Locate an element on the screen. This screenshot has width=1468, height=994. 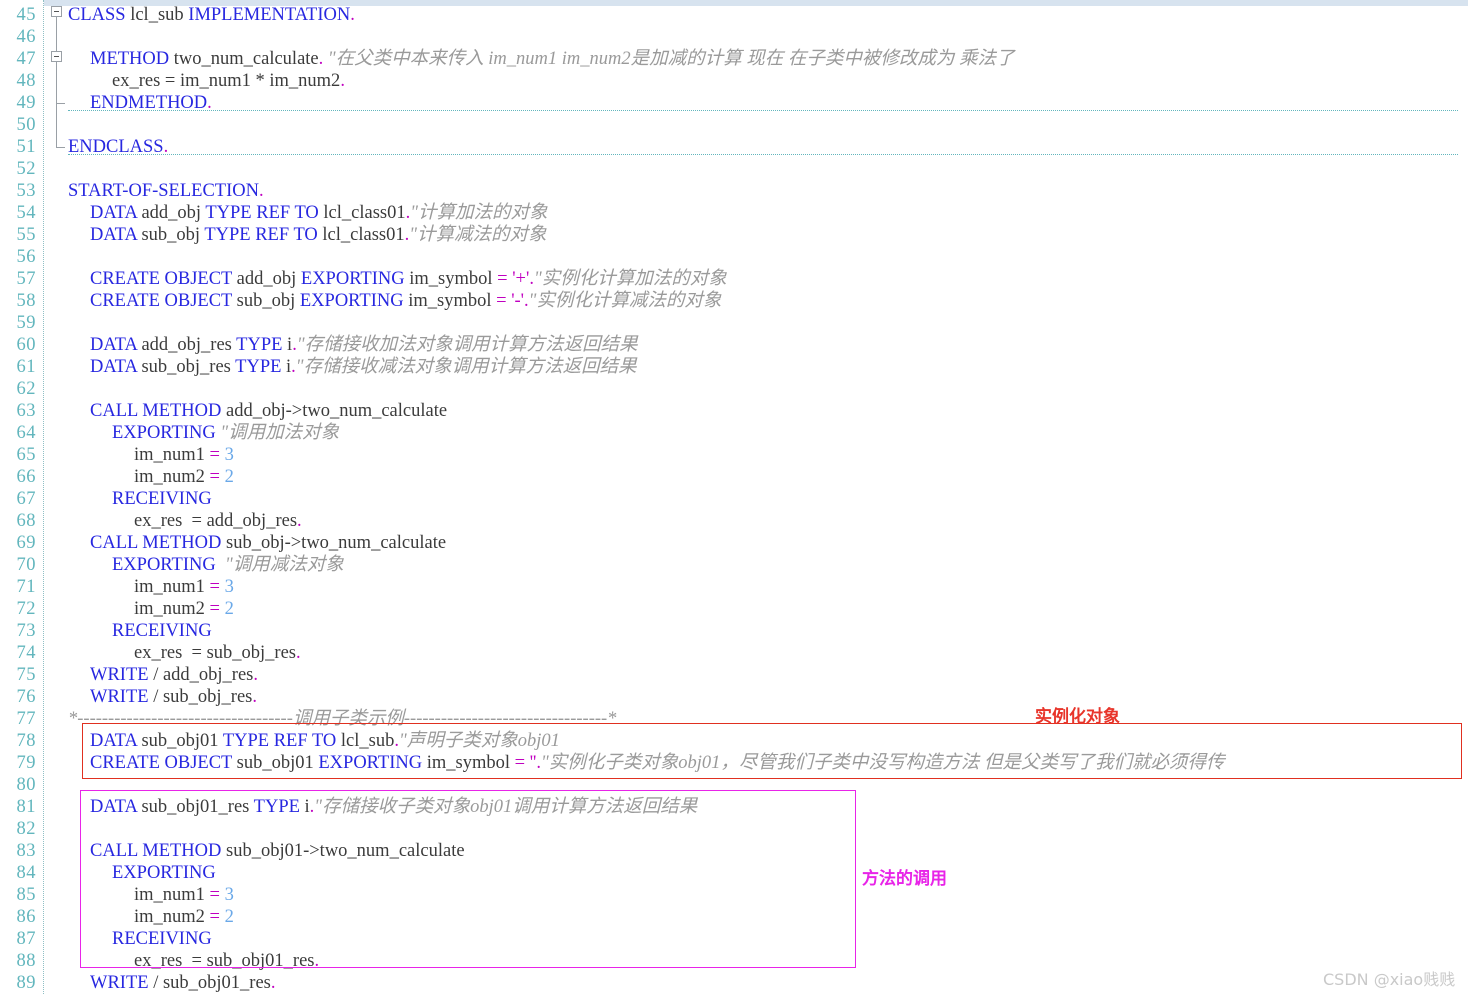
line-number: 56 is located at coordinates (26, 257).